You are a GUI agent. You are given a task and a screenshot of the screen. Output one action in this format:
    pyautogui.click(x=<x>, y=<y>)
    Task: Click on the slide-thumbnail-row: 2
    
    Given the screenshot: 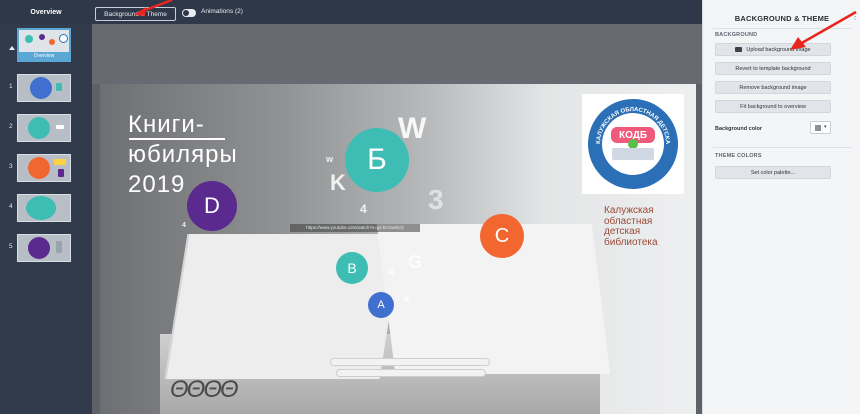 What is the action you would take?
    pyautogui.click(x=46, y=128)
    